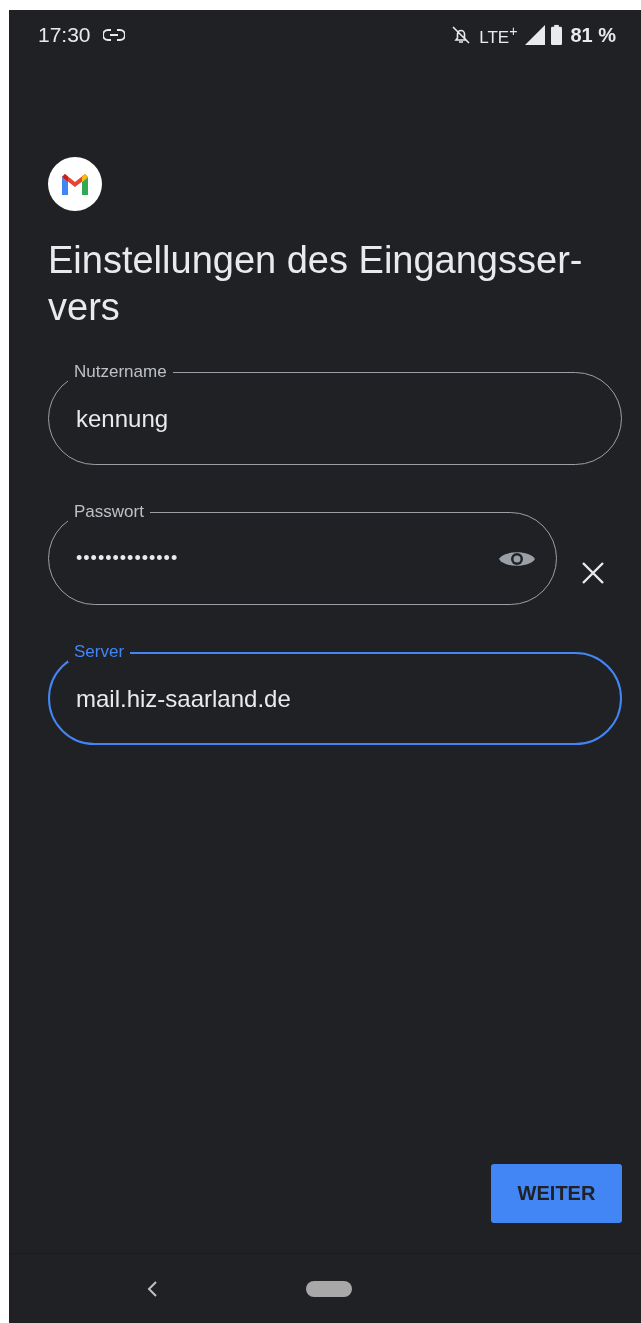 The height and width of the screenshot is (1323, 641). I want to click on input-field: Nutzername kennung, so click(335, 413).